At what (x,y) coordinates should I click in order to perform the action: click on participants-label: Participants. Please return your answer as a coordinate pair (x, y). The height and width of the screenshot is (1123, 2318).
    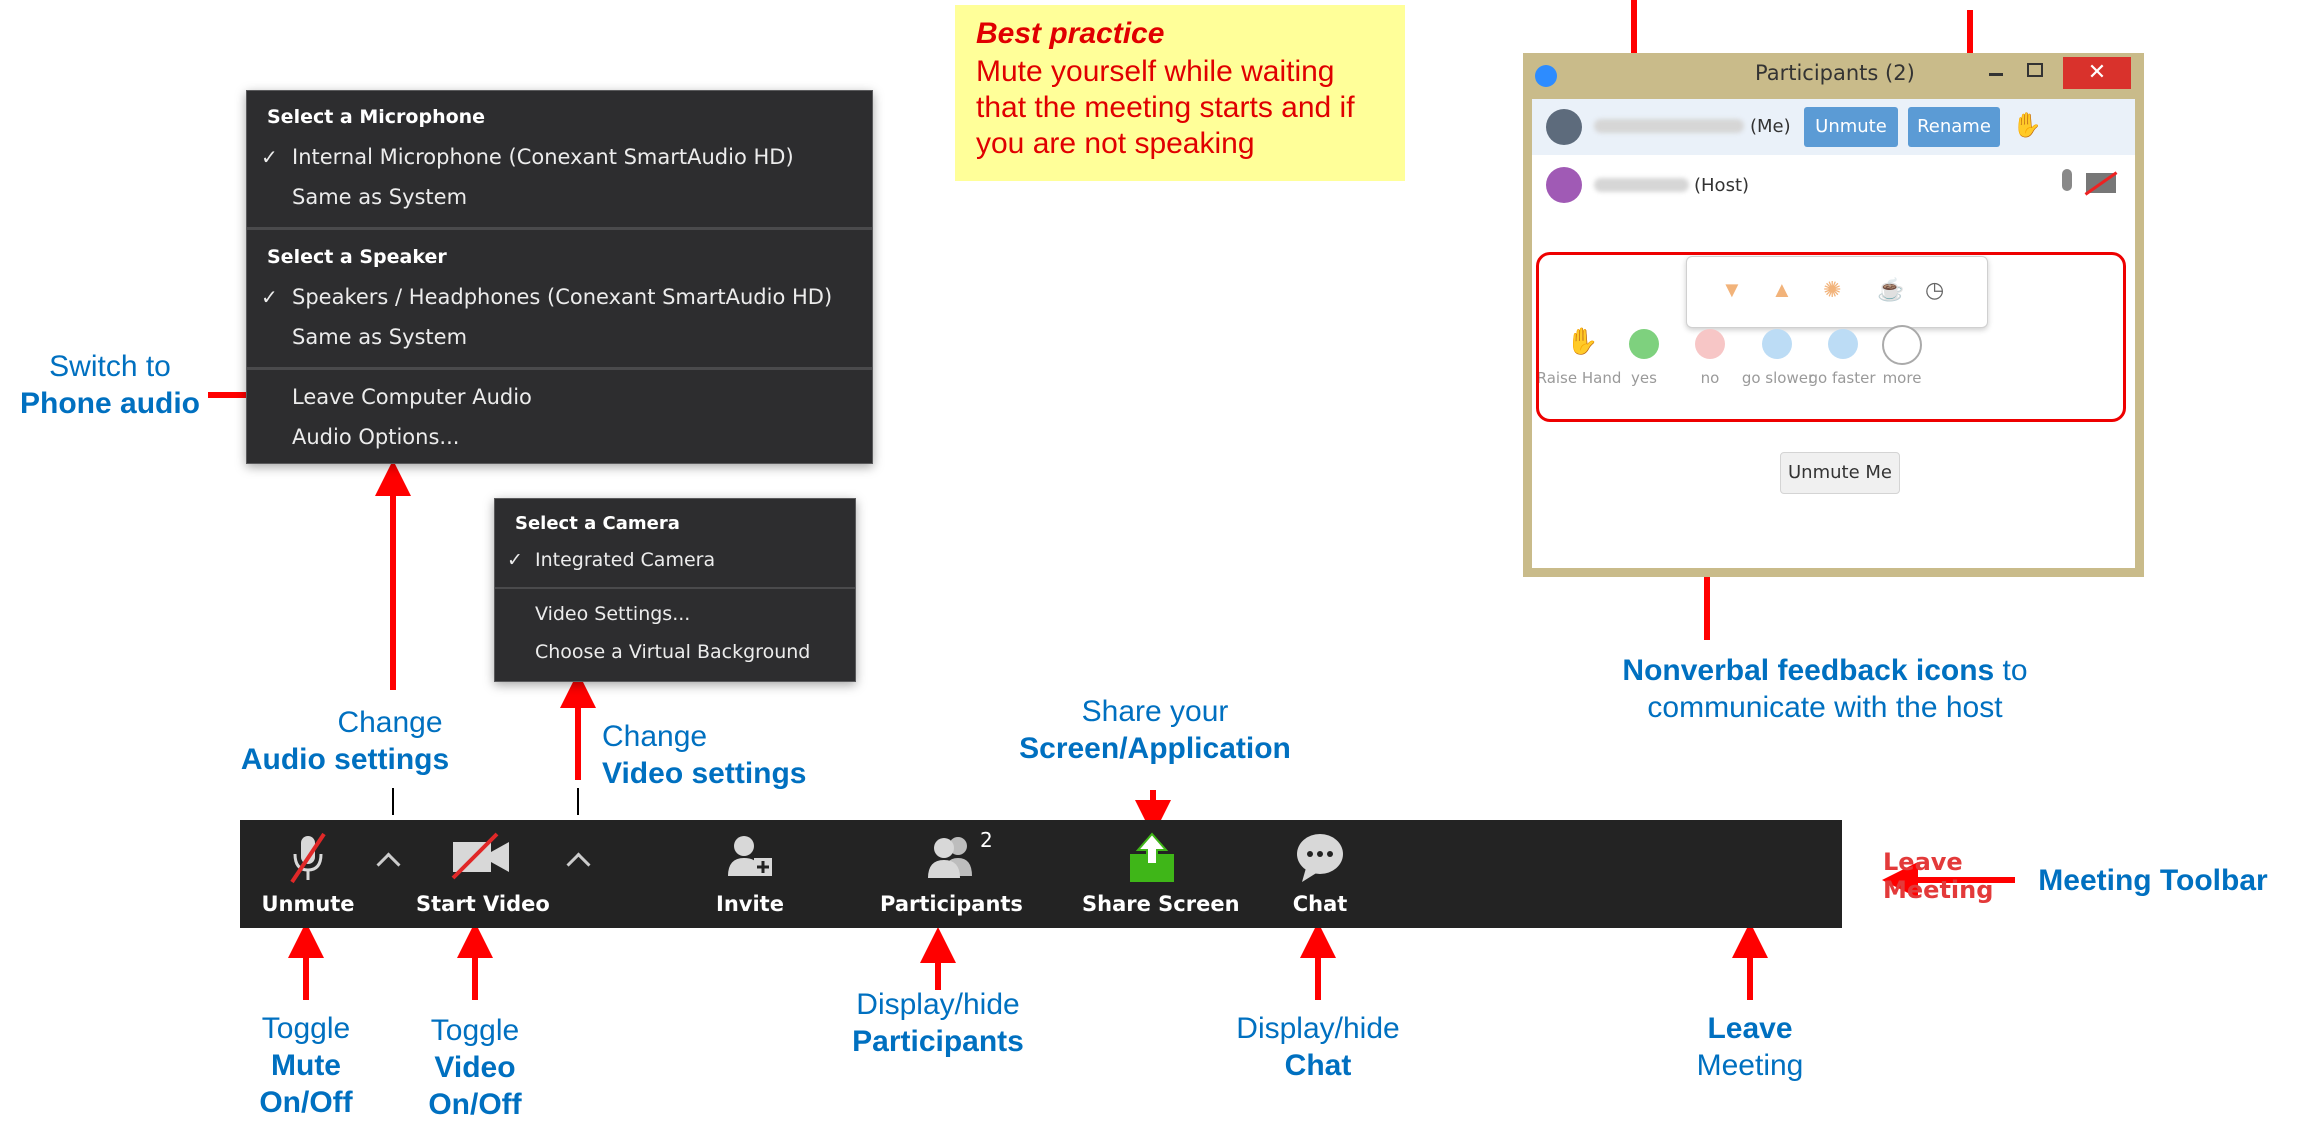
    Looking at the image, I should click on (951, 904).